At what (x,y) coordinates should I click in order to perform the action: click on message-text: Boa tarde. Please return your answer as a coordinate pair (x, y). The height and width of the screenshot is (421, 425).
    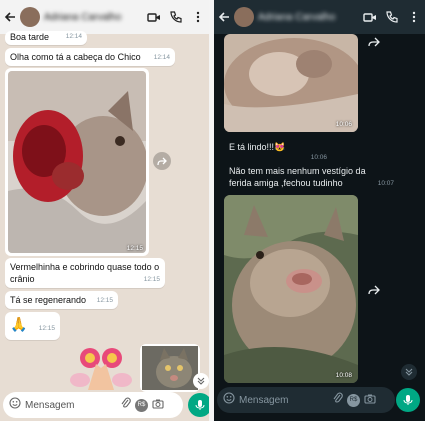
    Looking at the image, I should click on (30, 37).